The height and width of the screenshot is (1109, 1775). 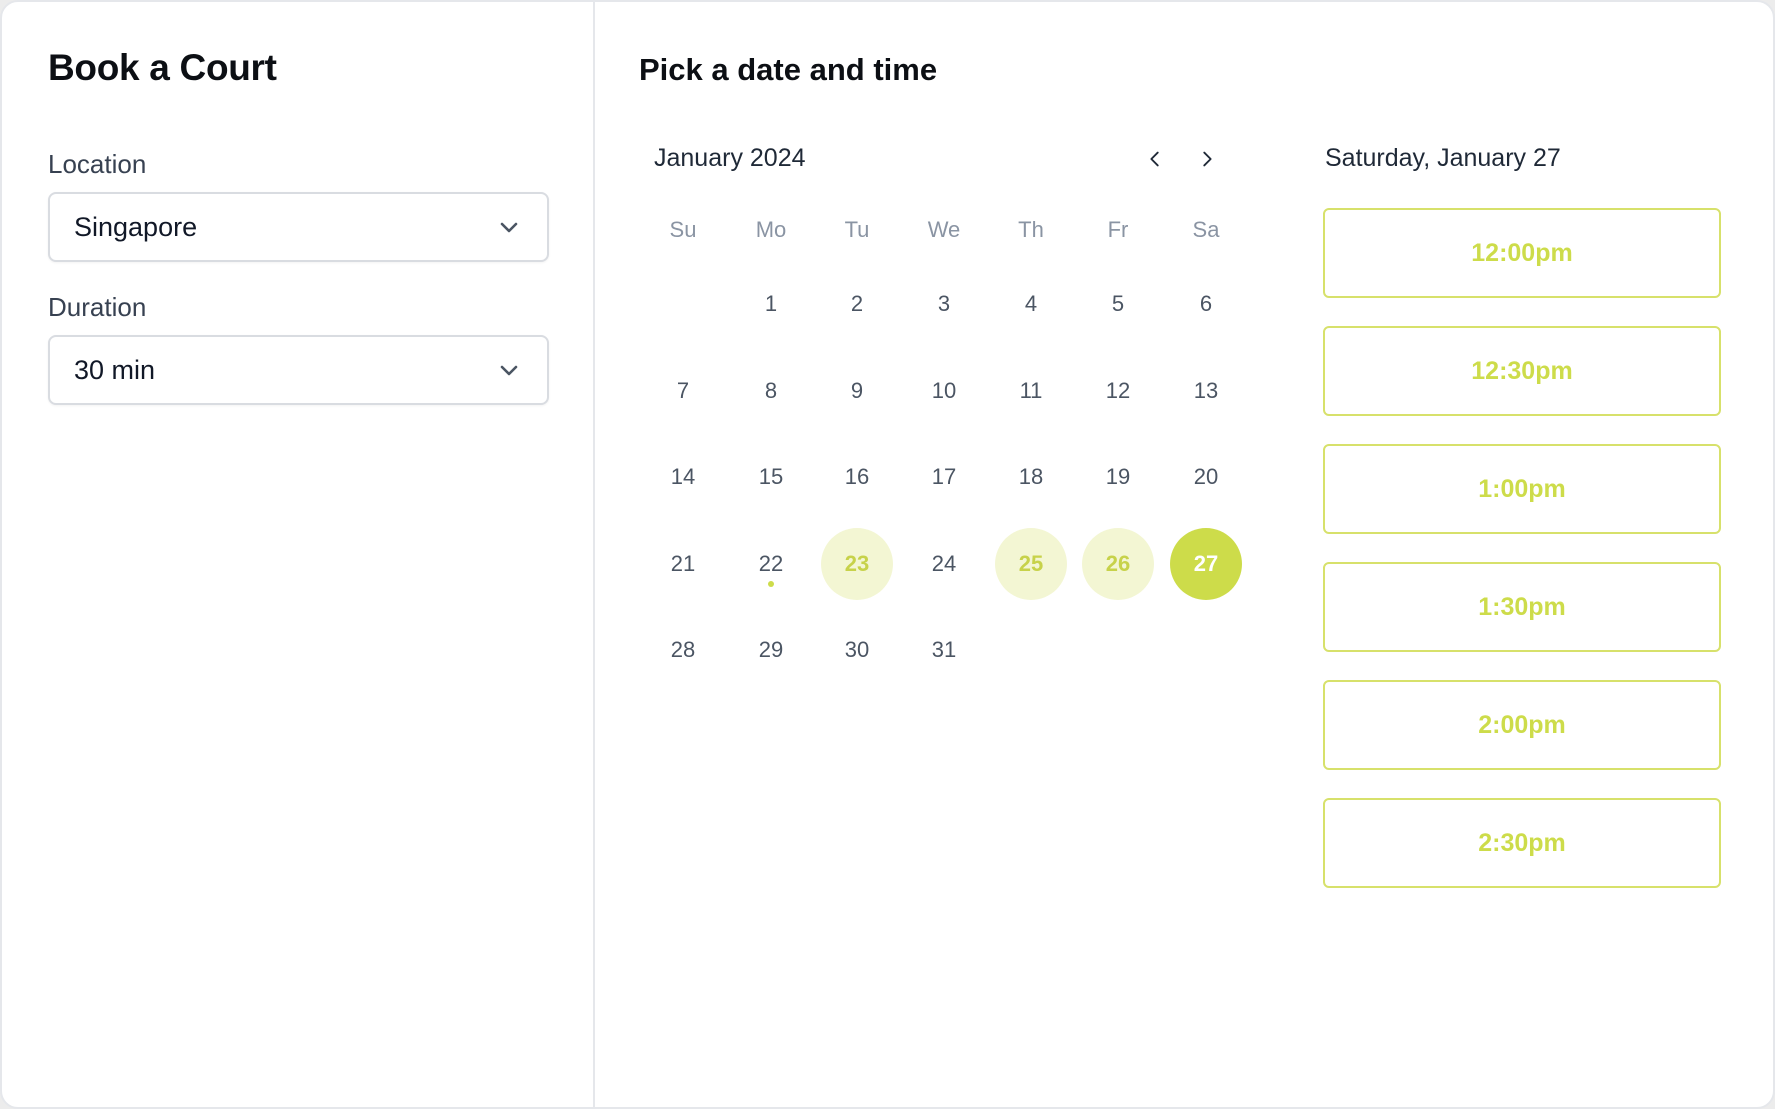 I want to click on page-title: Book a Court, so click(x=162, y=67).